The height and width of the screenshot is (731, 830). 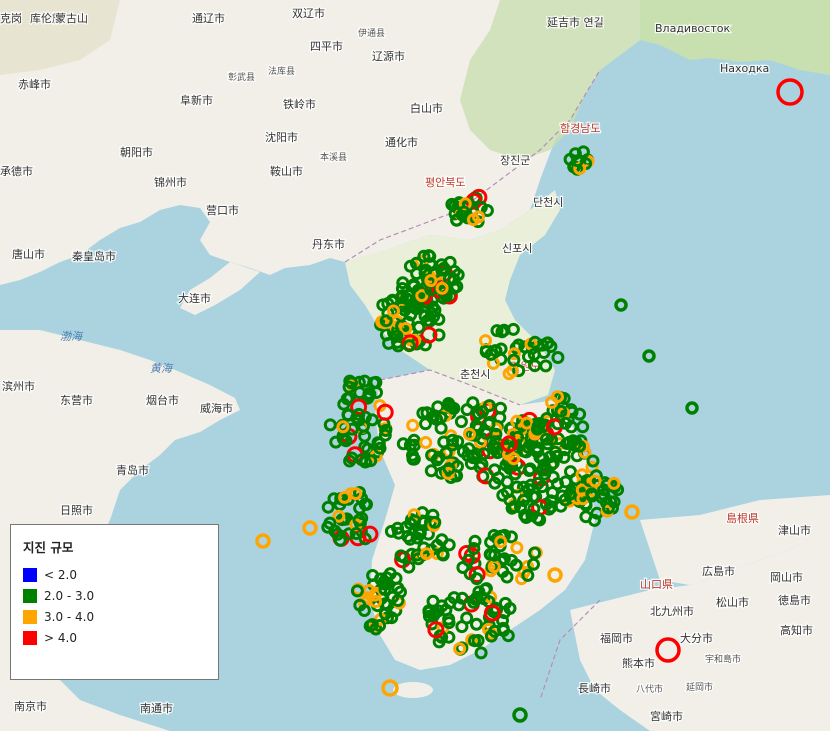 I want to click on place-label: 克岗, so click(x=11, y=18).